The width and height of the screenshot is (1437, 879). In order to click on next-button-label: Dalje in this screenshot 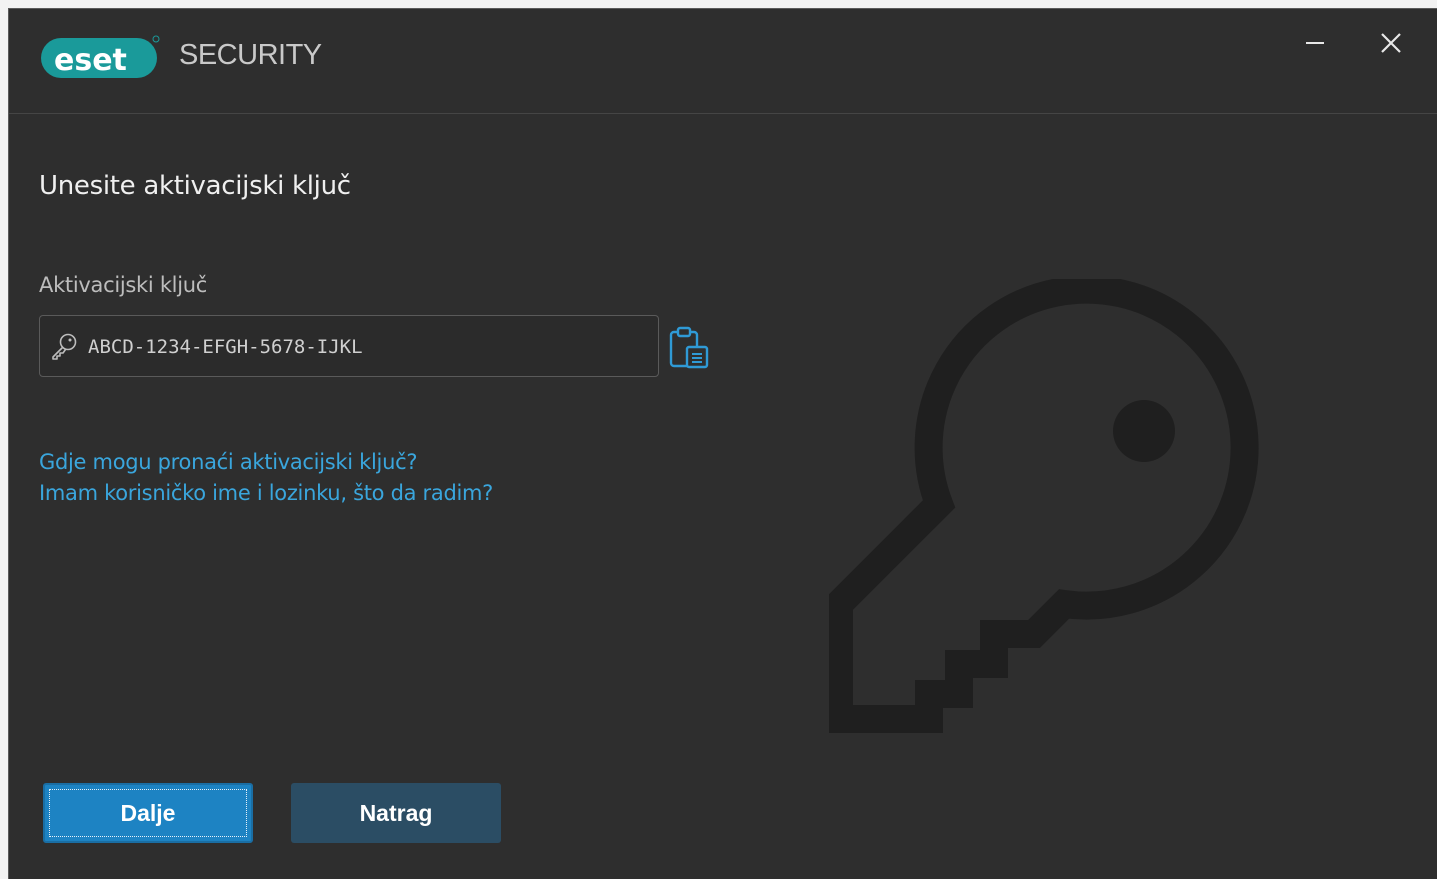, I will do `click(148, 812)`.